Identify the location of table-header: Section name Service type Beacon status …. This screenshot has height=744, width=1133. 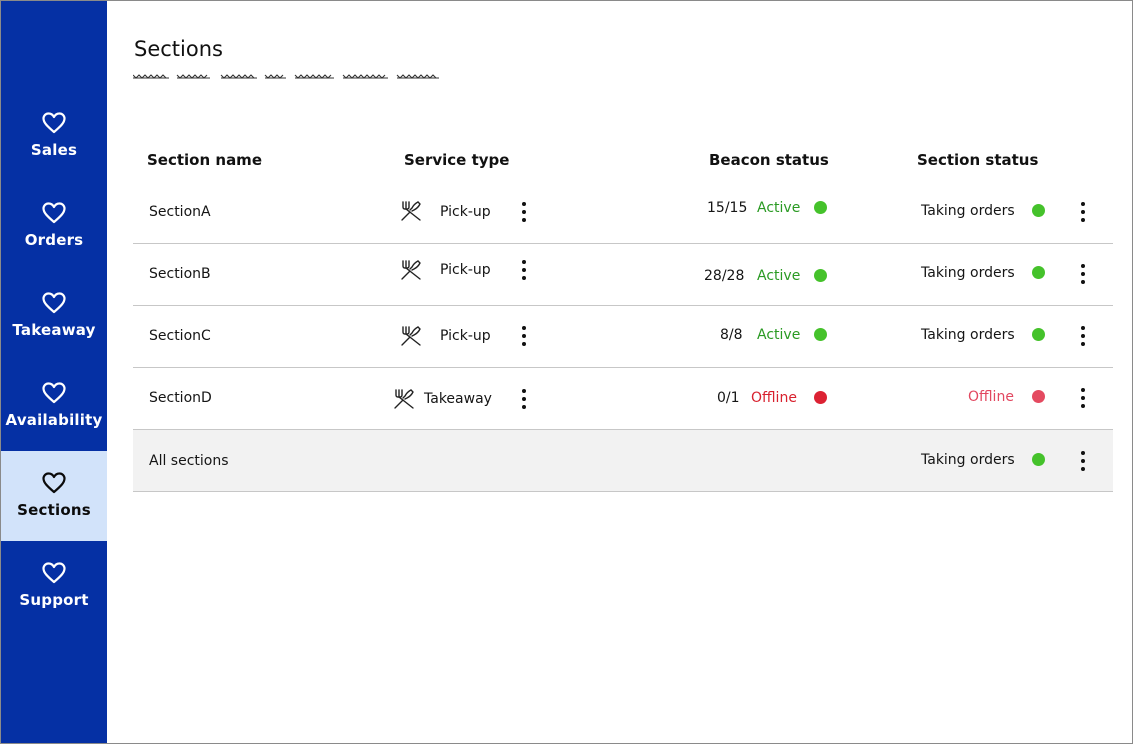
(623, 161).